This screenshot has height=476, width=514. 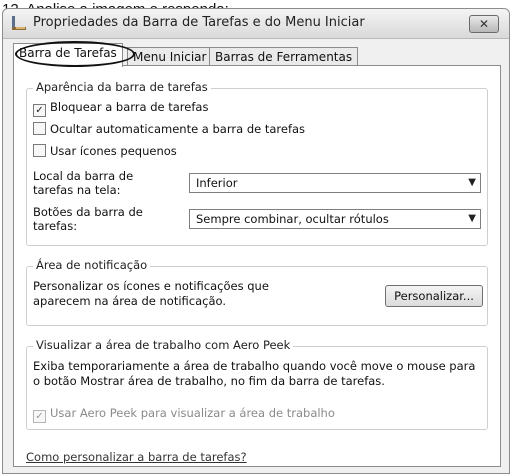 What do you see at coordinates (39, 110) in the screenshot?
I see `checkbox-checked: ✓` at bounding box center [39, 110].